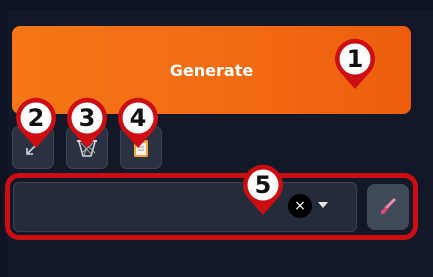  I want to click on panel-edge-left, so click(4, 138).